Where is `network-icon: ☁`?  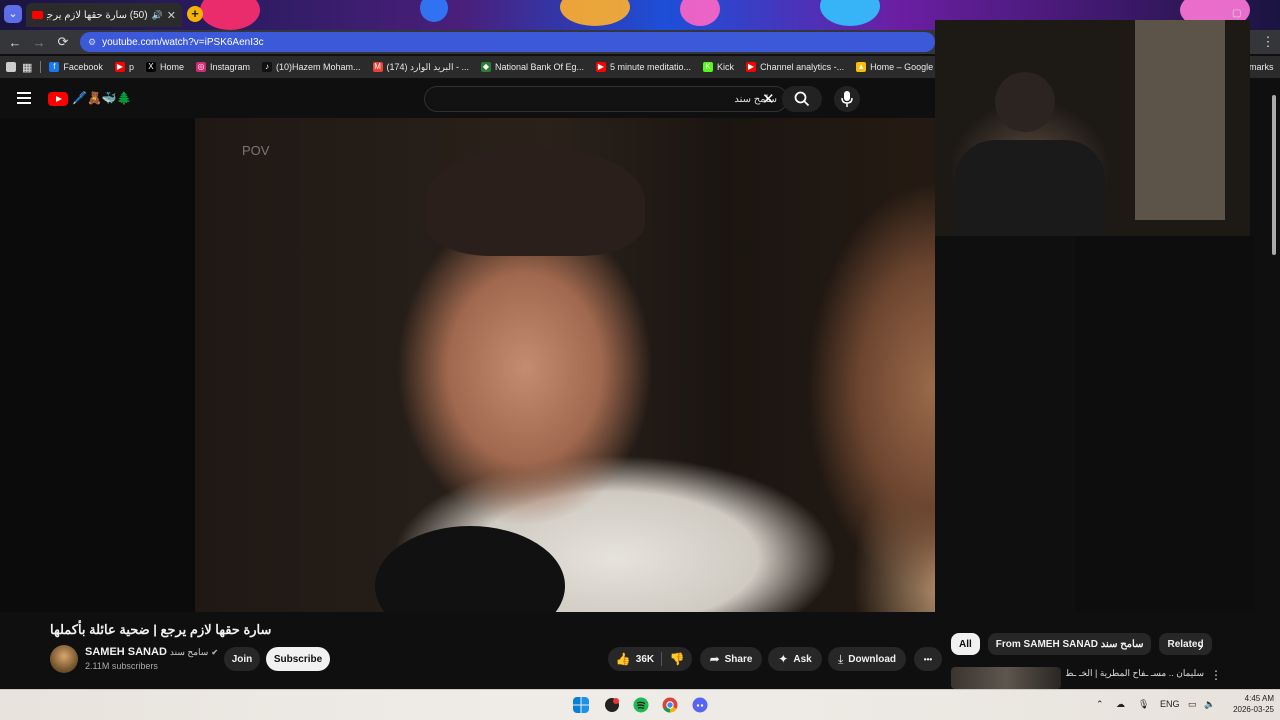
network-icon: ☁ is located at coordinates (1120, 704).